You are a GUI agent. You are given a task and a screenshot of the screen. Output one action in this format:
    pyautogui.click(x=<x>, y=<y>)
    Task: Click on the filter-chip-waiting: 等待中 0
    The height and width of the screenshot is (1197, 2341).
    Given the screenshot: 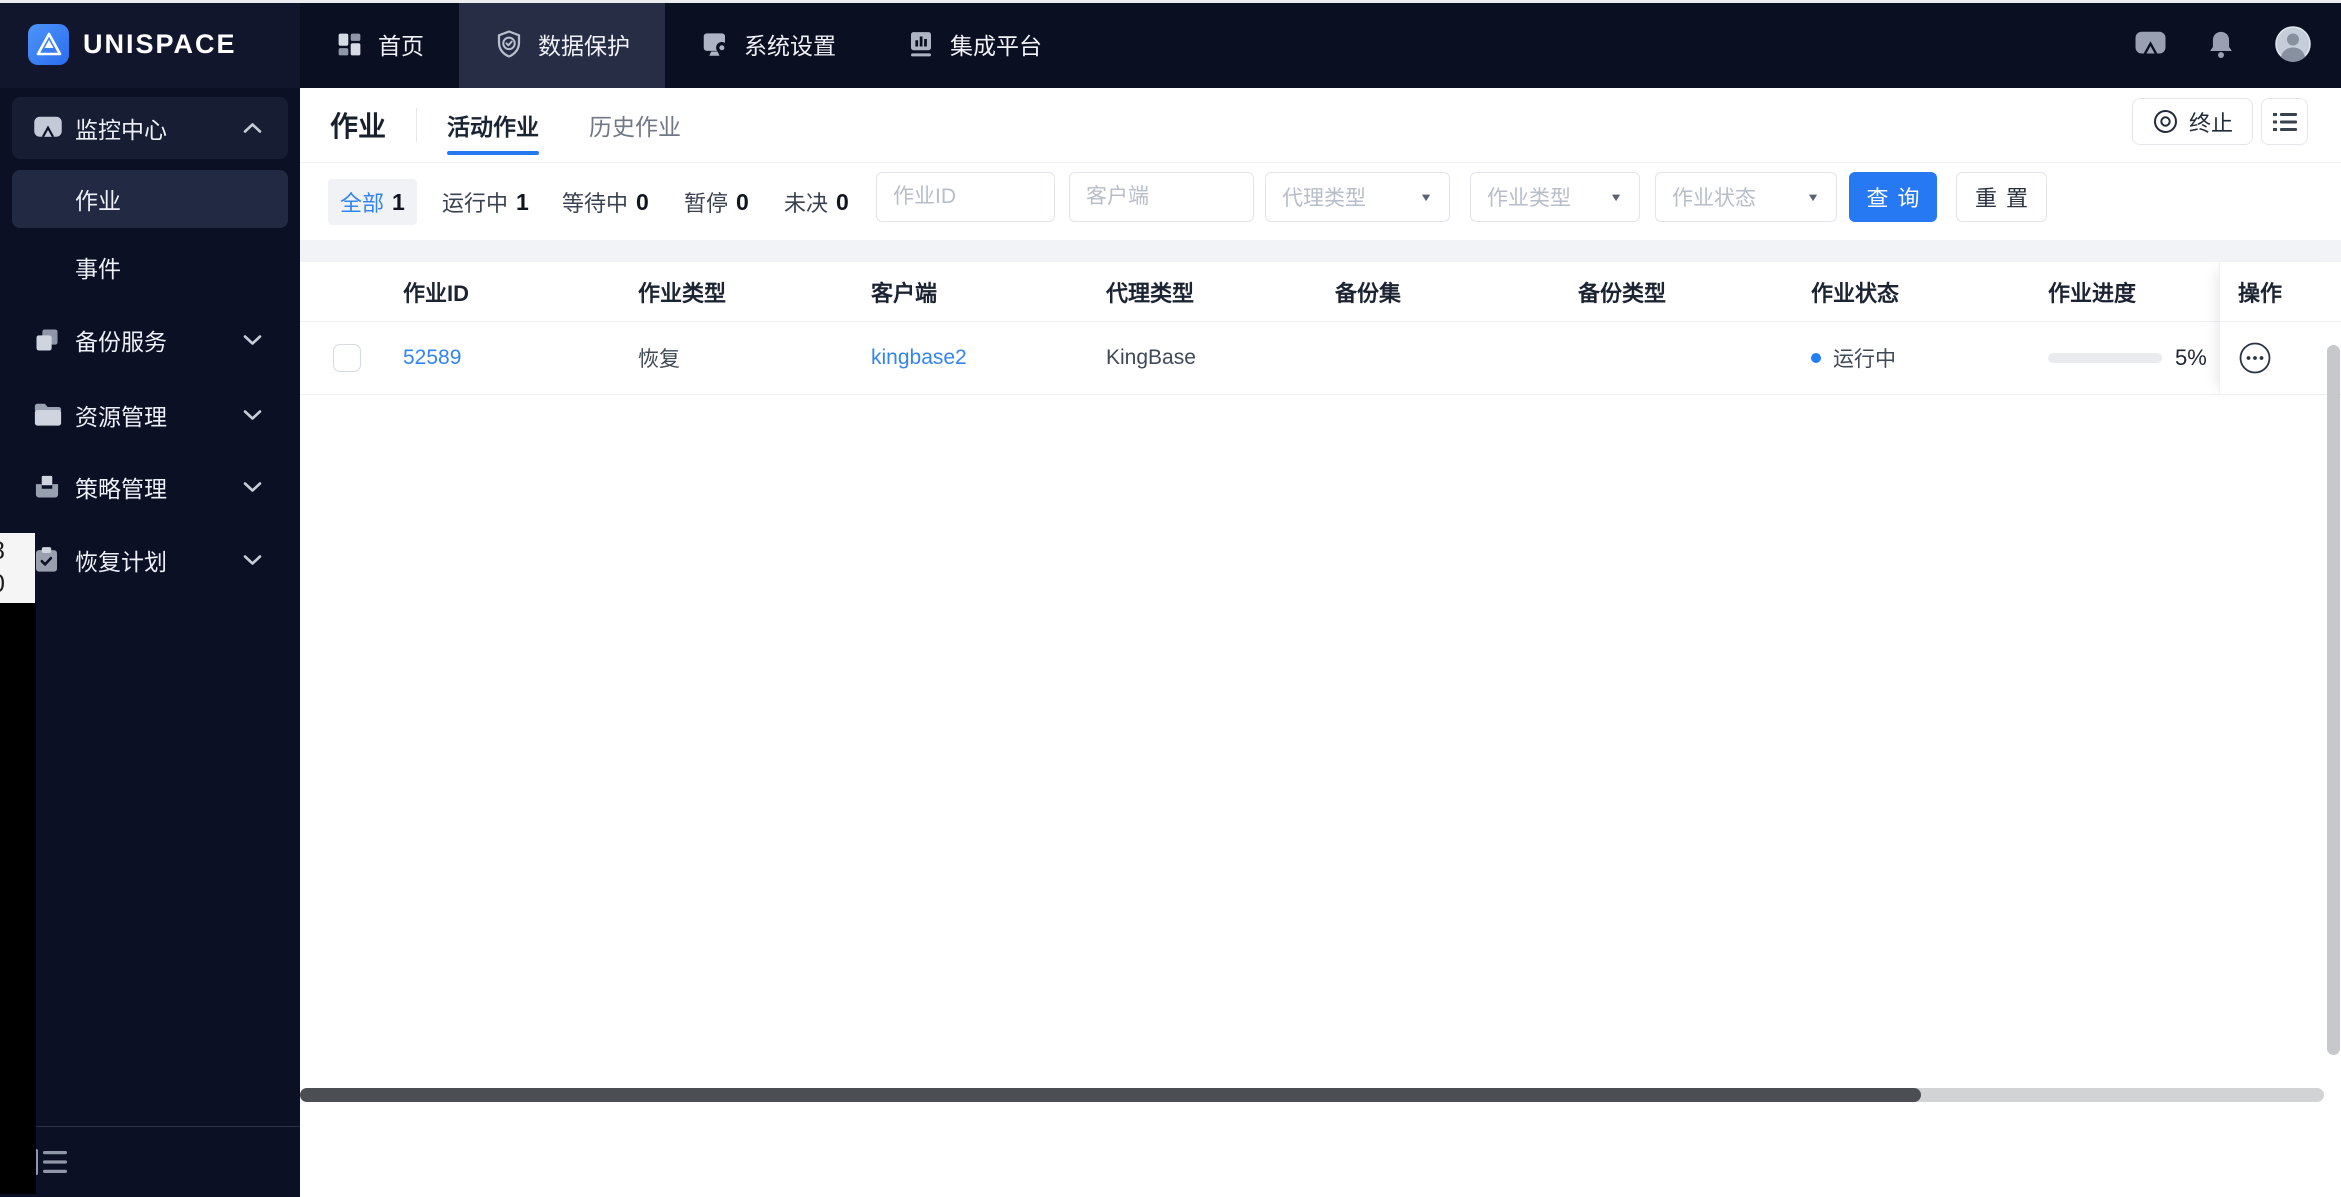 What is the action you would take?
    pyautogui.click(x=605, y=202)
    